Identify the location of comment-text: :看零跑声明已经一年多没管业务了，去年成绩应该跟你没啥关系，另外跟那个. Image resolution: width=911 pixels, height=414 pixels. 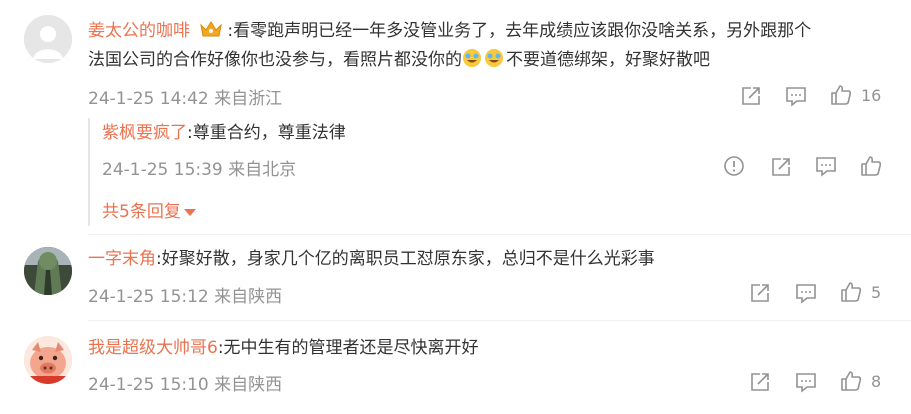
(519, 31).